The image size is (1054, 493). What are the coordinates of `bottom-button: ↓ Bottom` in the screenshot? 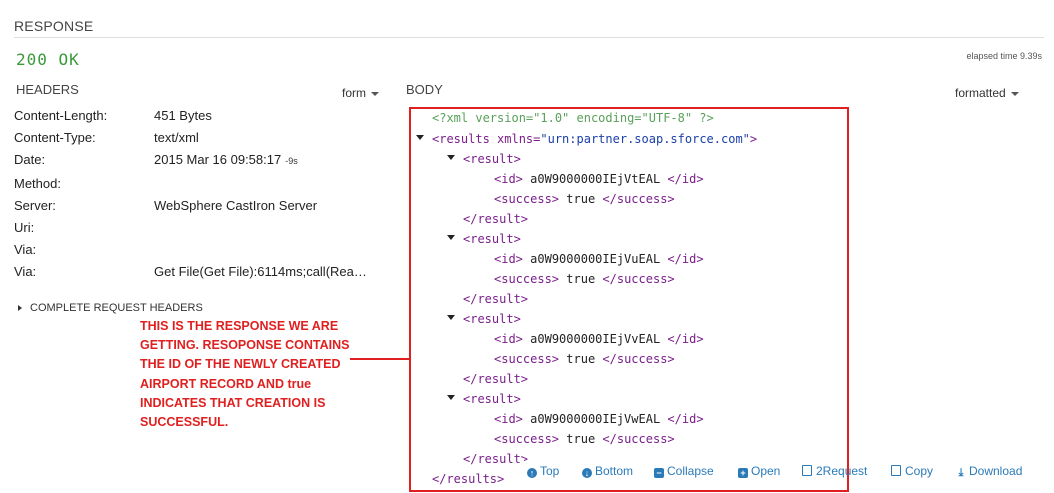 It's located at (607, 471).